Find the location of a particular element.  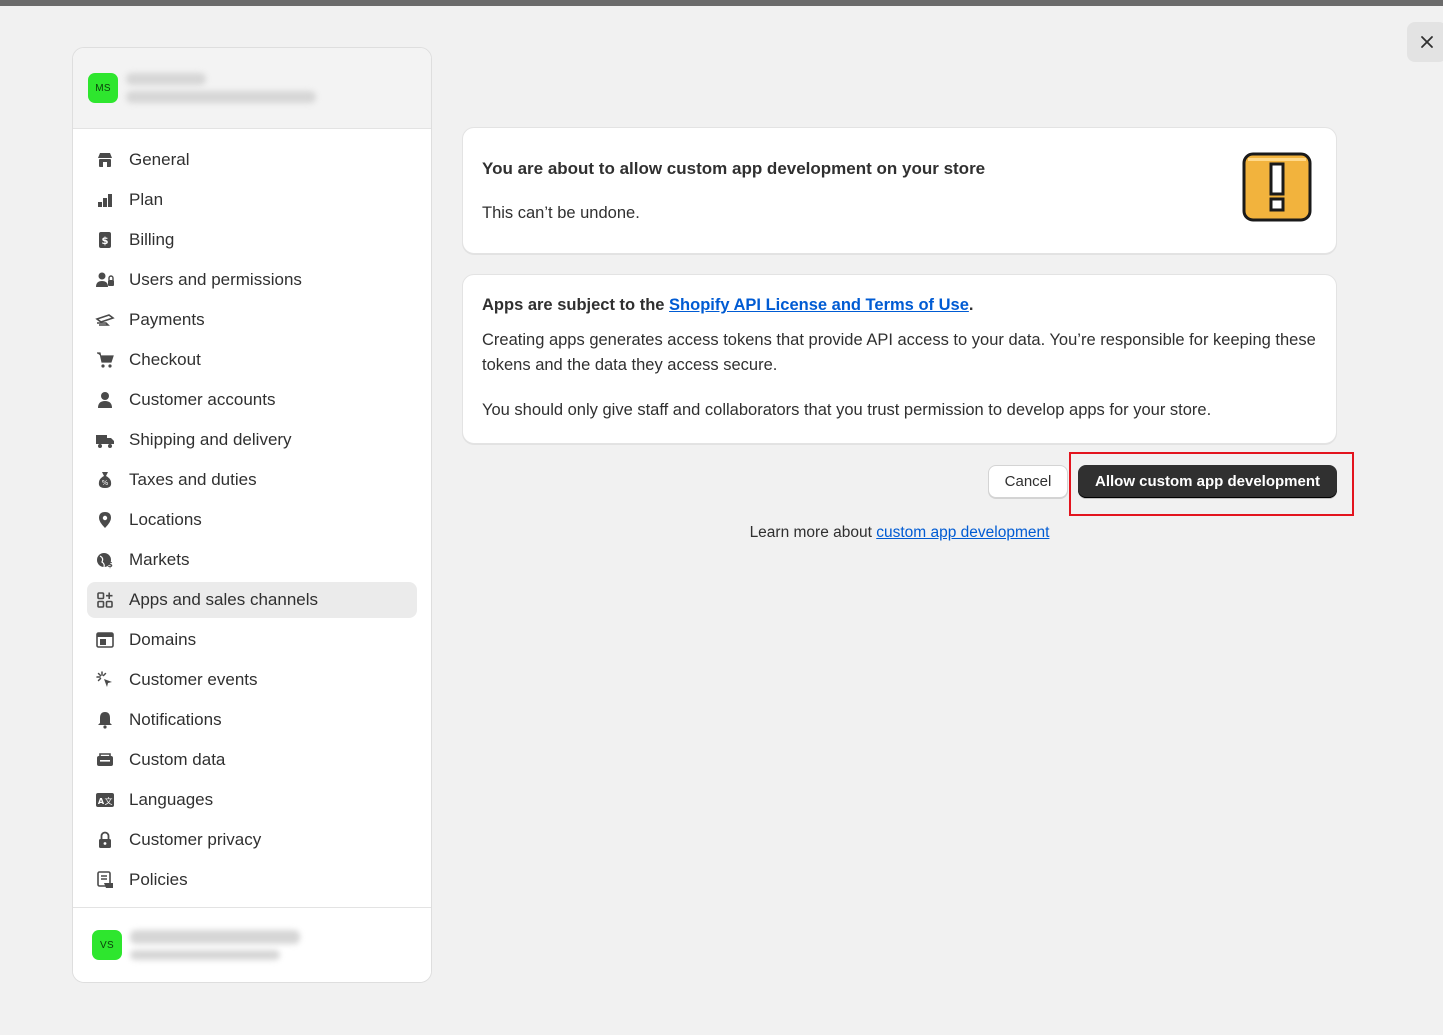

store-name-redacted is located at coordinates (221, 88).